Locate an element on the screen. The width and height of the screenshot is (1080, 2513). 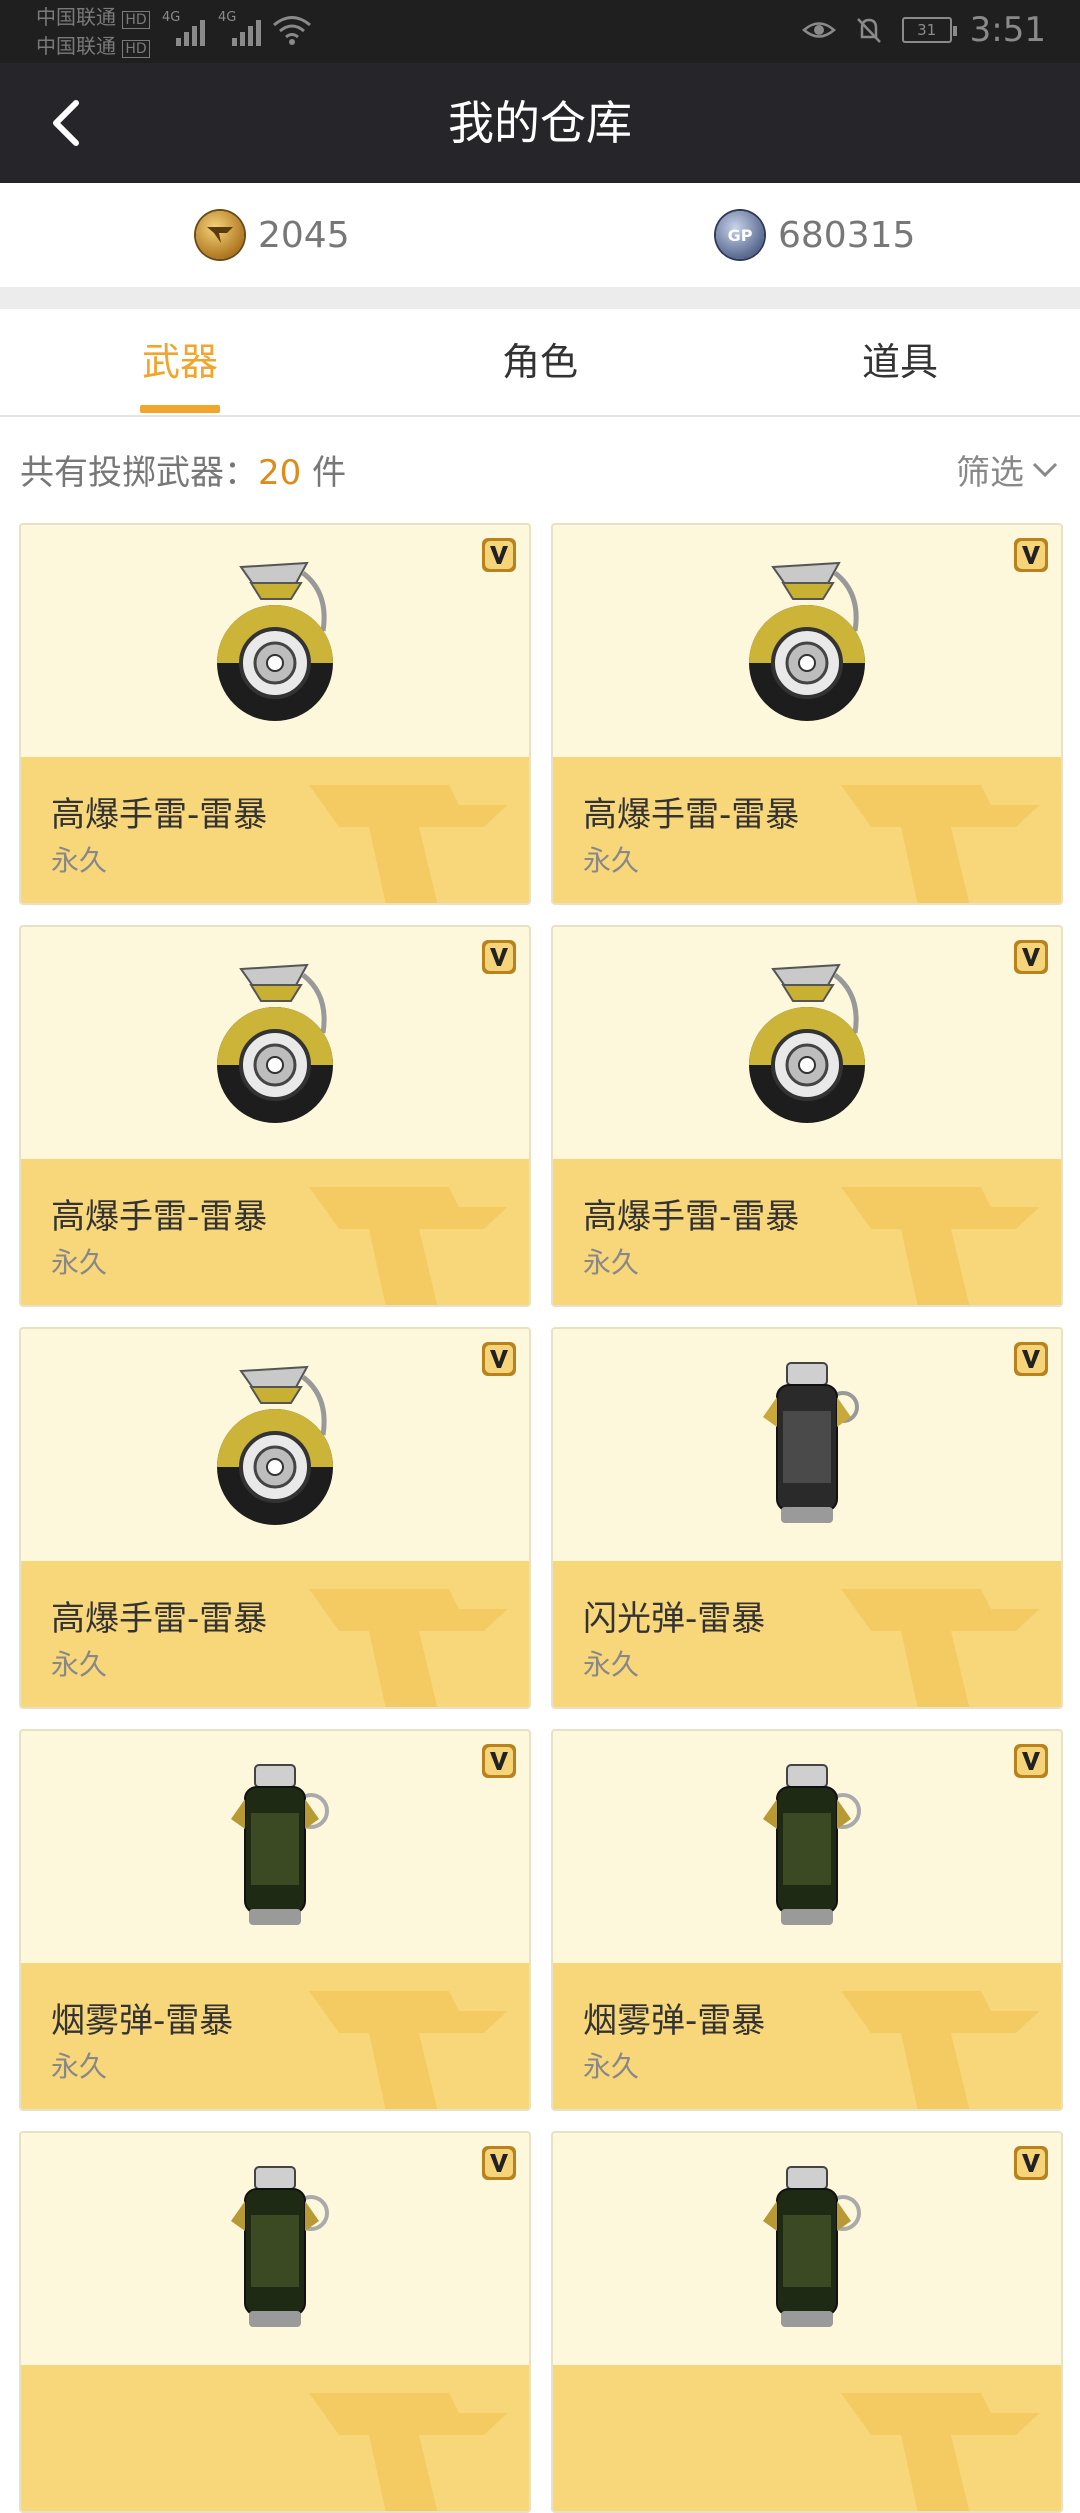
tab-characters: 角色 is located at coordinates (540, 362).